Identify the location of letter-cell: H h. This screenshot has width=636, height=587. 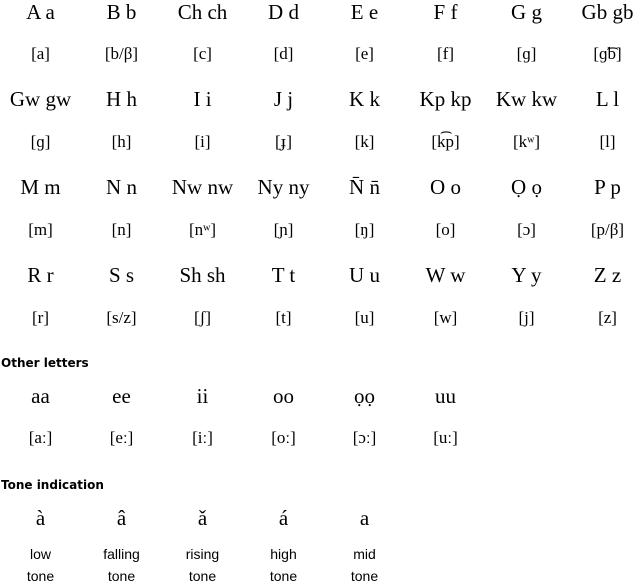
(121, 99).